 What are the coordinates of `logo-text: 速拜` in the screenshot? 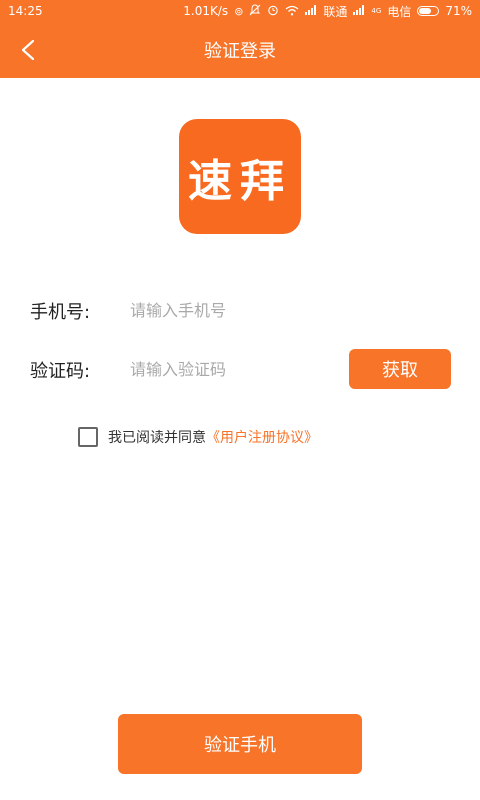 It's located at (240, 181).